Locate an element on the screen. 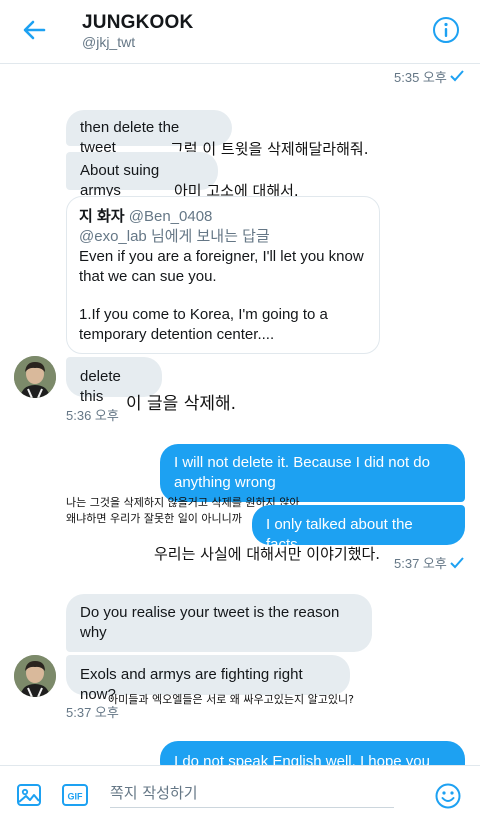 The image size is (480, 823). message-bubble-outgoing: I only talked about the facts. is located at coordinates (358, 529).